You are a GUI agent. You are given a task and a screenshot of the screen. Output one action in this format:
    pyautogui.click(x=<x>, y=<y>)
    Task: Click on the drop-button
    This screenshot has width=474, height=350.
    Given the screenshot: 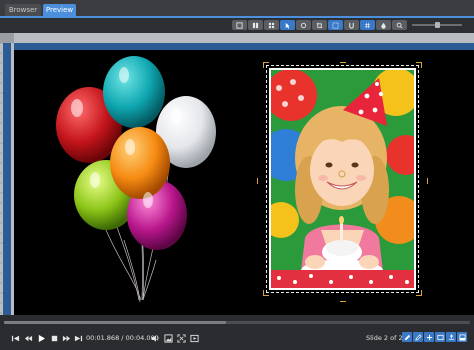 What is the action you would take?
    pyautogui.click(x=383, y=25)
    